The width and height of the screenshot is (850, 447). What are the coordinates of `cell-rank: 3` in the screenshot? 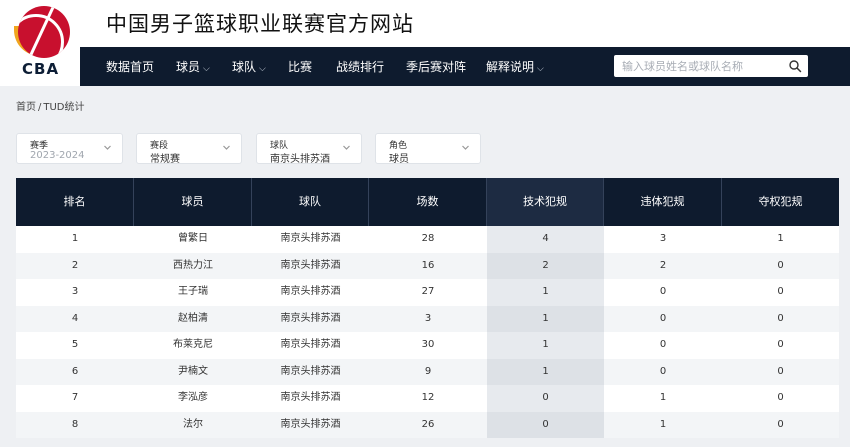 It's located at (75, 291).